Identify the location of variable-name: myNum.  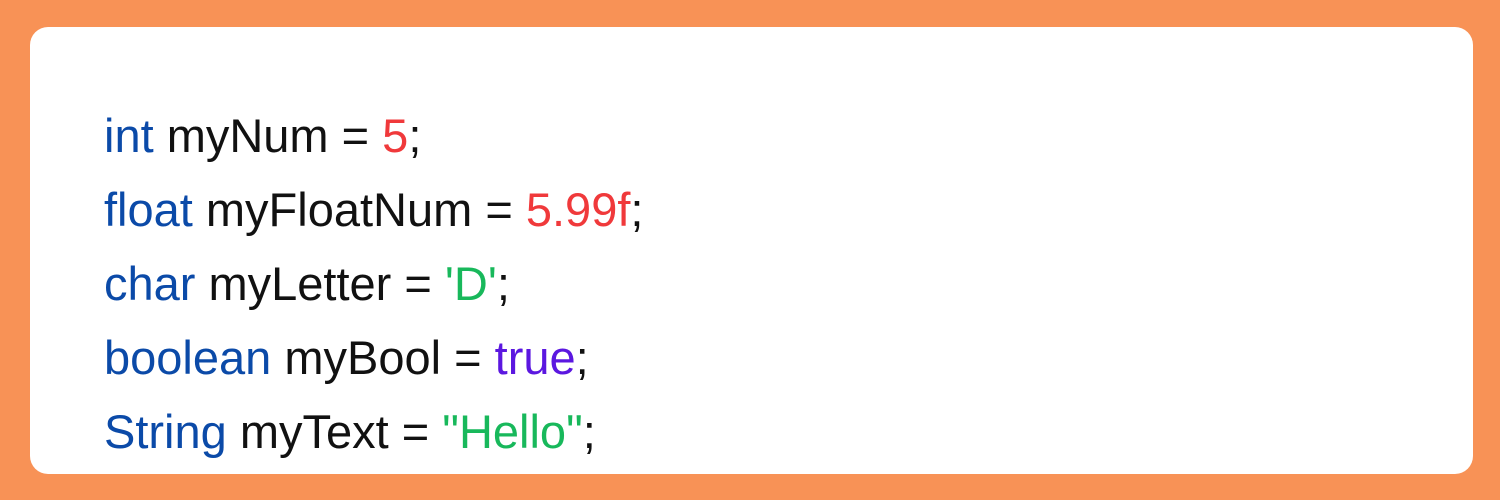
(247, 135).